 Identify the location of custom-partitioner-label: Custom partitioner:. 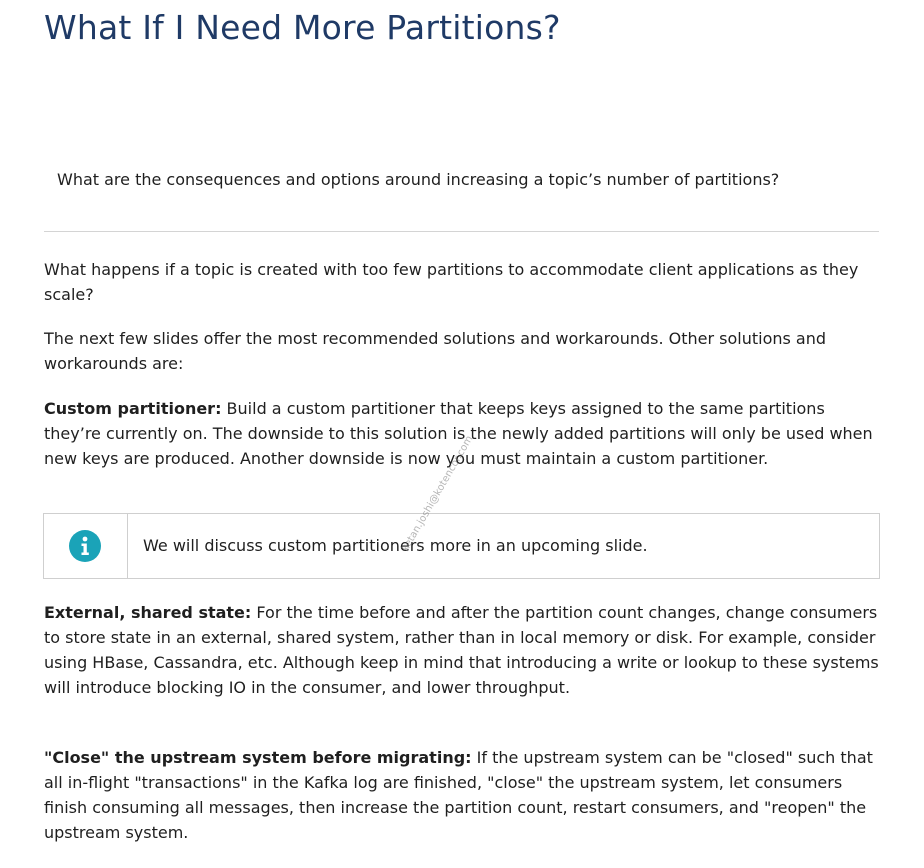
(133, 408).